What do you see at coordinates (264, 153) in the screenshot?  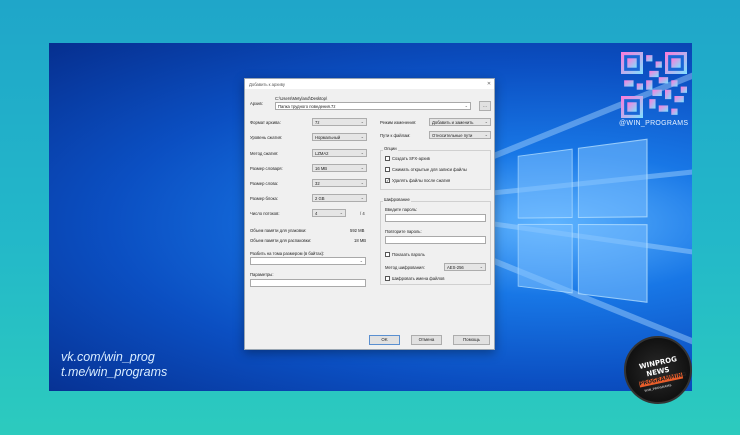 I see `method-label: Метод сжатия:` at bounding box center [264, 153].